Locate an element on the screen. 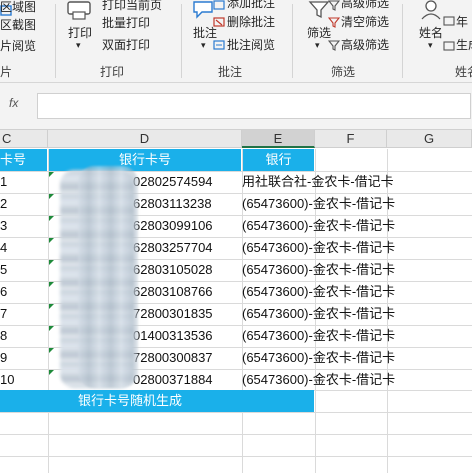 Image resolution: width=472 pixels, height=473 pixels. clear-filter-icon is located at coordinates (334, 21).